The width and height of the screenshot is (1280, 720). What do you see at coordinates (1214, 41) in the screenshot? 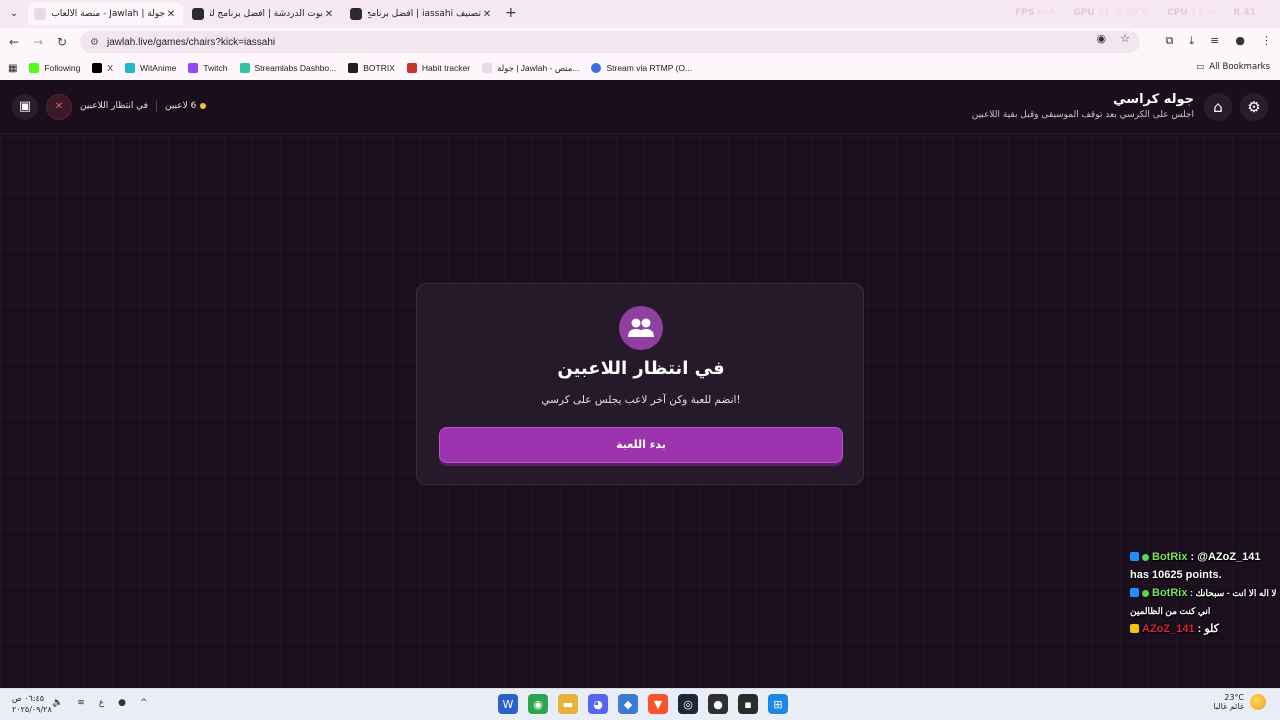
I see `reading-list-icon: ≡` at bounding box center [1214, 41].